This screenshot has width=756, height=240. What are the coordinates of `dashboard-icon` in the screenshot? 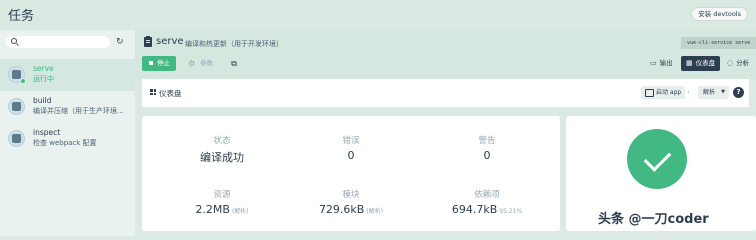 It's located at (153, 92).